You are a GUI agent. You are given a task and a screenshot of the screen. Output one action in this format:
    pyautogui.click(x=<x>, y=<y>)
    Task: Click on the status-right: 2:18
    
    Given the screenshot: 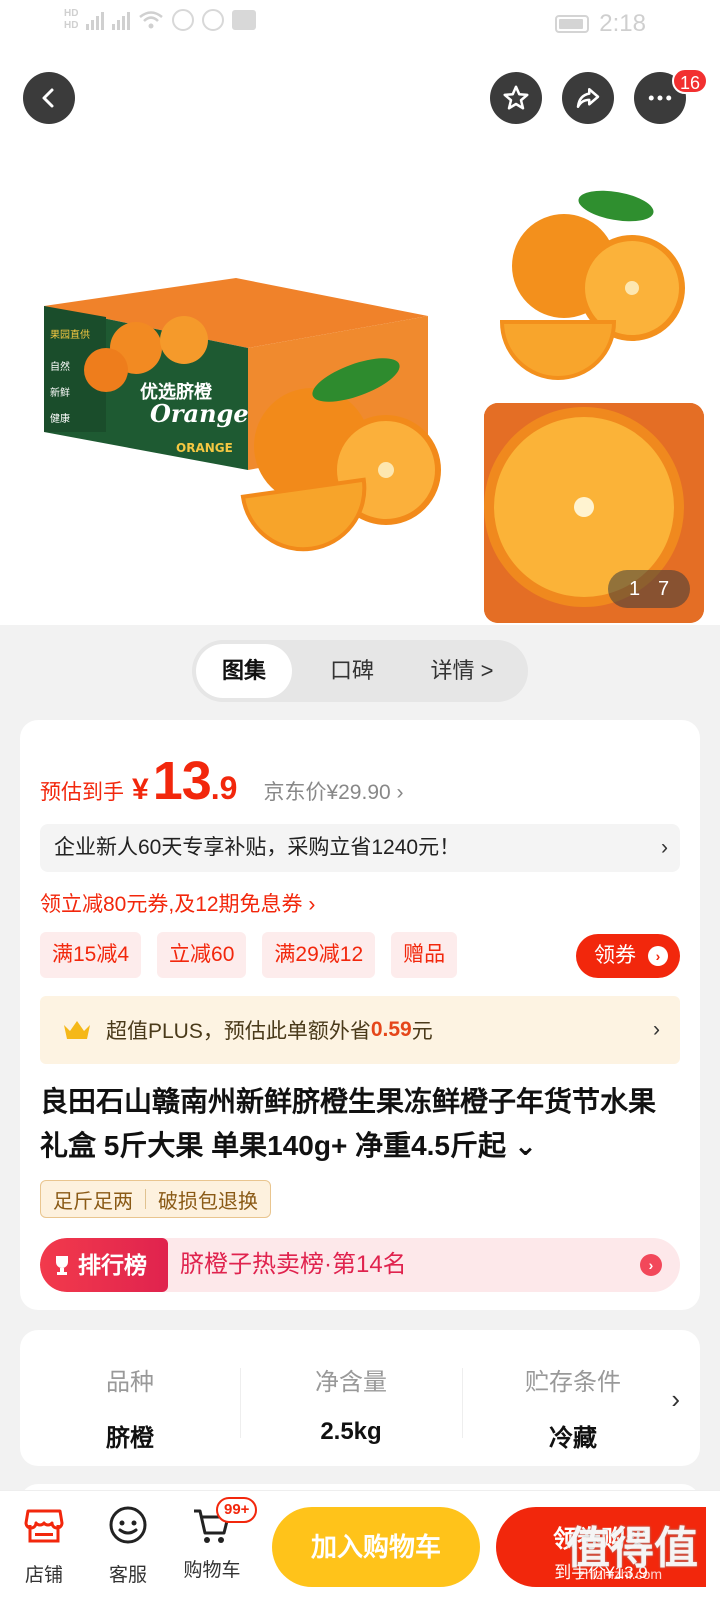 What is the action you would take?
    pyautogui.click(x=600, y=24)
    